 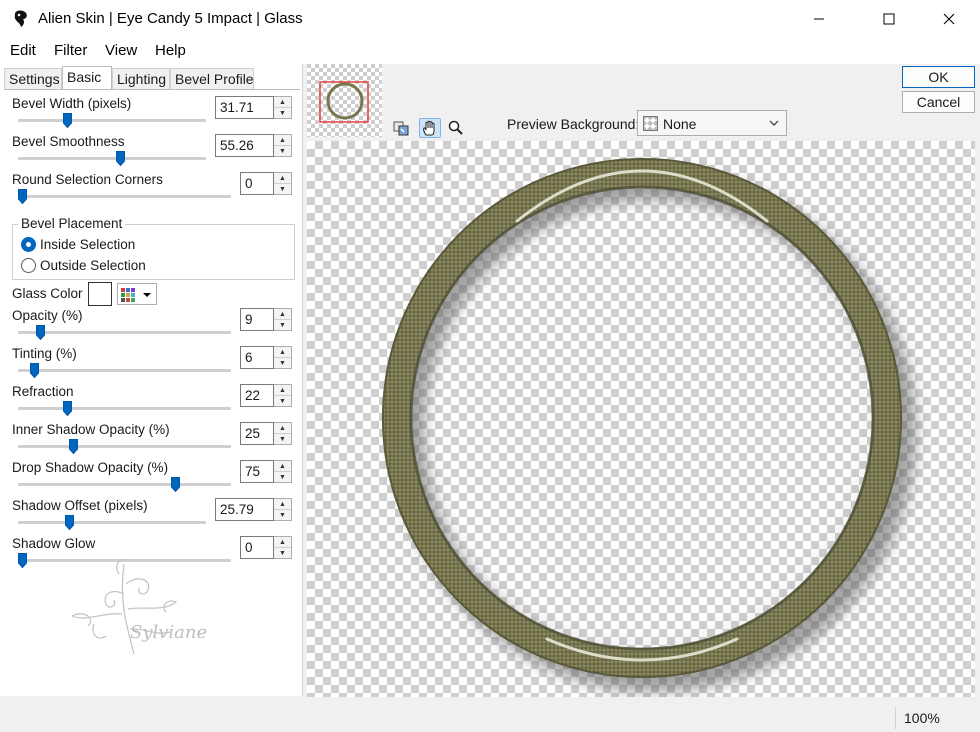 What do you see at coordinates (33, 78) in the screenshot?
I see `tab-settings: Settings` at bounding box center [33, 78].